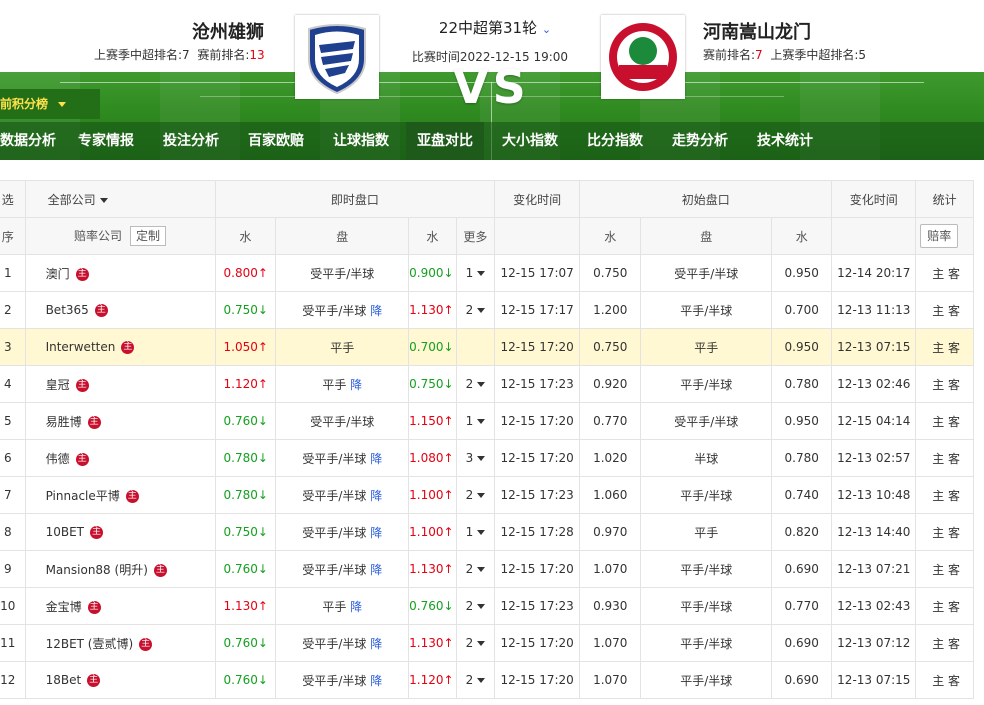 The width and height of the screenshot is (984, 705). I want to click on initial-away-water: 0.780, so click(801, 384).